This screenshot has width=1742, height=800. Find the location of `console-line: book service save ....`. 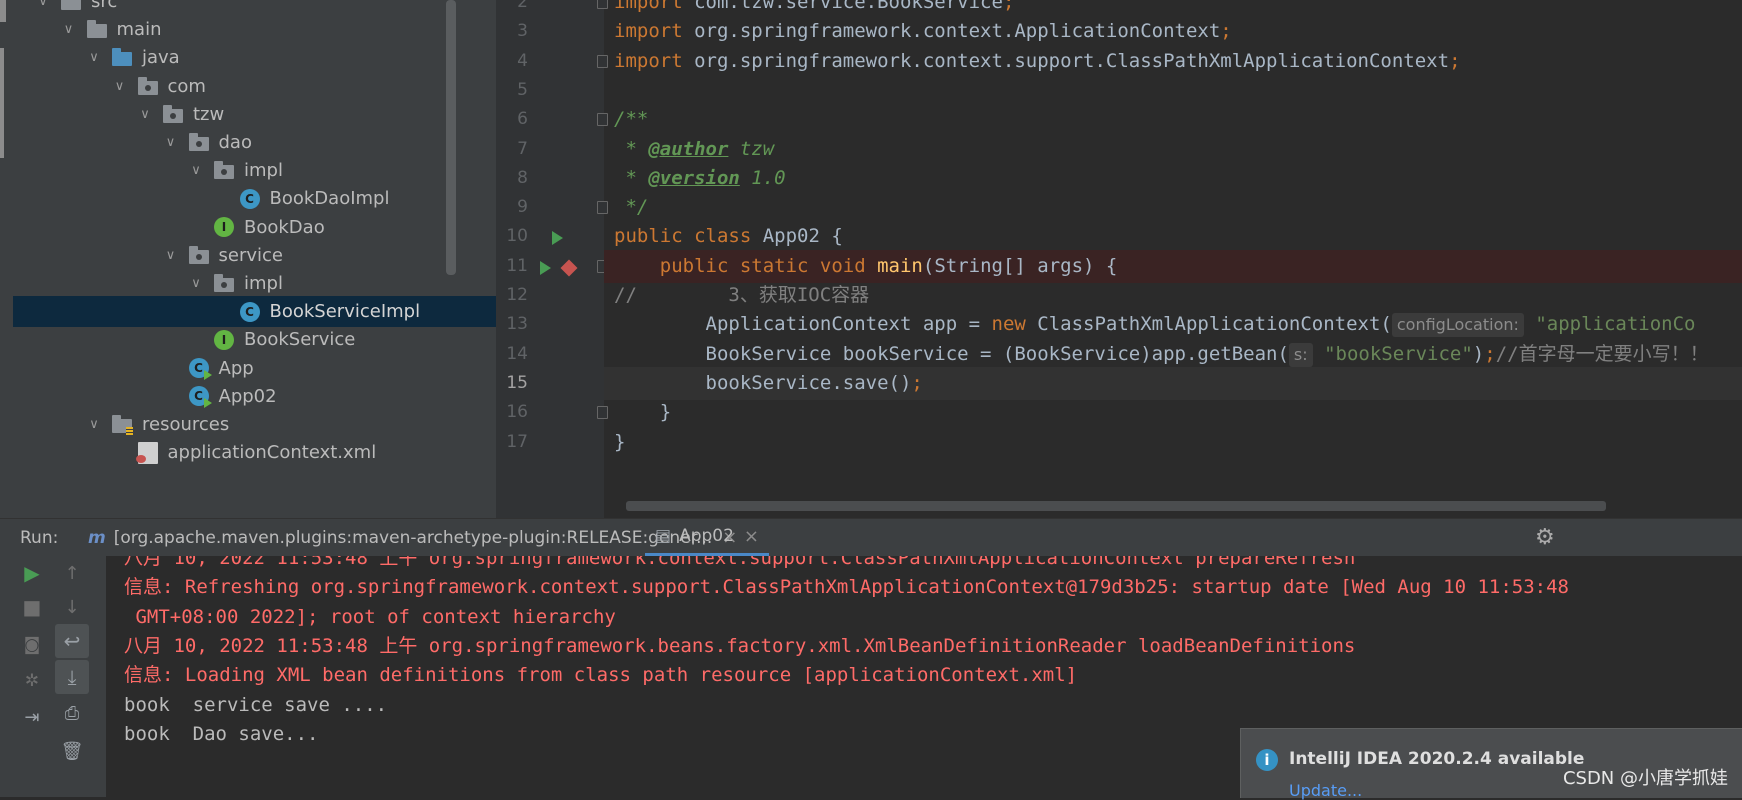

console-line: book service save .... is located at coordinates (256, 705).